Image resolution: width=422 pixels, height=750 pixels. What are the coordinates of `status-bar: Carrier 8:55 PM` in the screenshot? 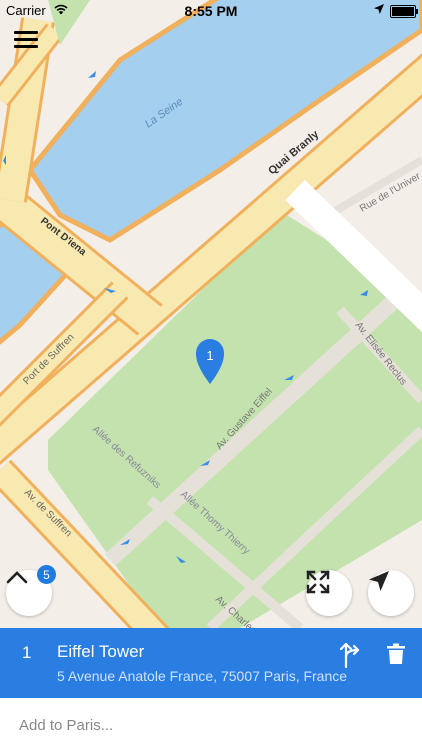 It's located at (211, 11).